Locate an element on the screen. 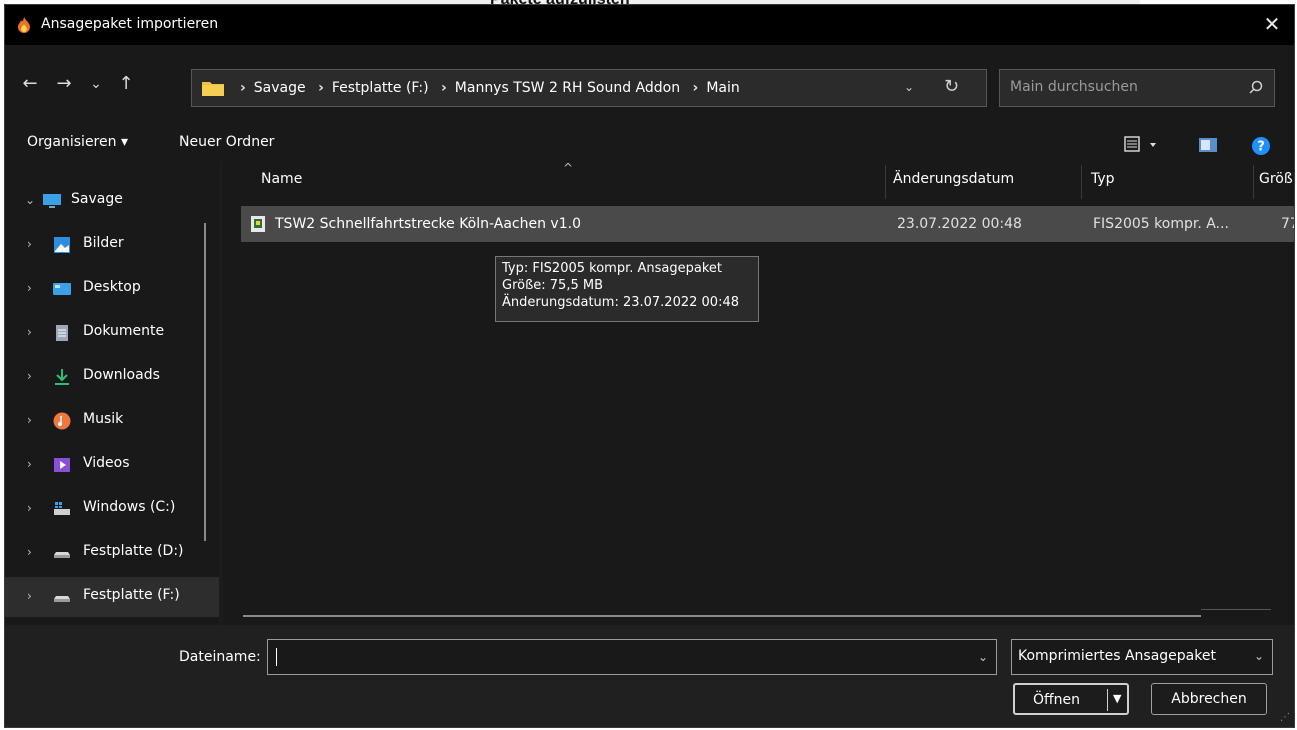 The height and width of the screenshot is (730, 1297). breadcrumb-item: Festplatte (F:) is located at coordinates (380, 88).